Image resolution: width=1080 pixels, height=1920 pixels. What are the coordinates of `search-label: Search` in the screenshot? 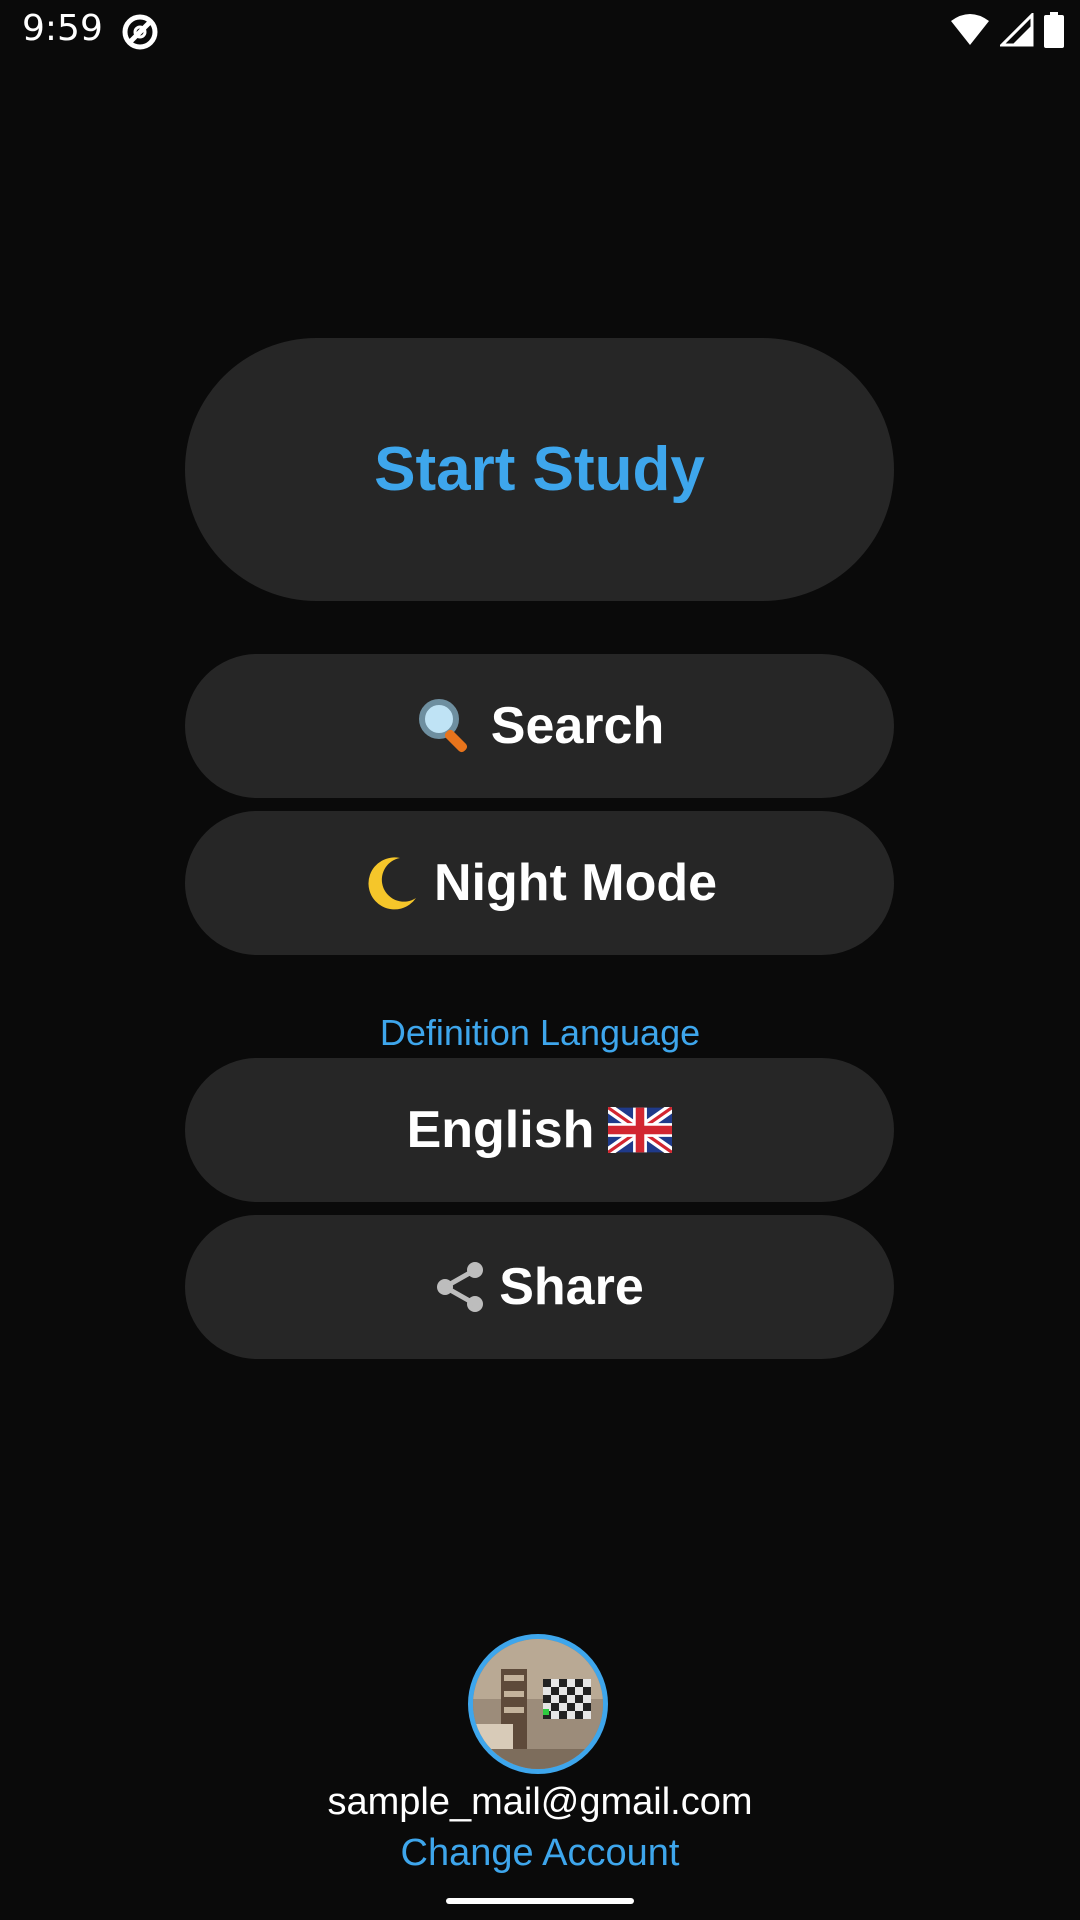 It's located at (577, 726).